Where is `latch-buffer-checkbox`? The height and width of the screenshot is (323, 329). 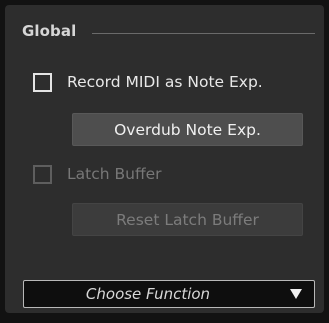
latch-buffer-checkbox is located at coordinates (42, 174).